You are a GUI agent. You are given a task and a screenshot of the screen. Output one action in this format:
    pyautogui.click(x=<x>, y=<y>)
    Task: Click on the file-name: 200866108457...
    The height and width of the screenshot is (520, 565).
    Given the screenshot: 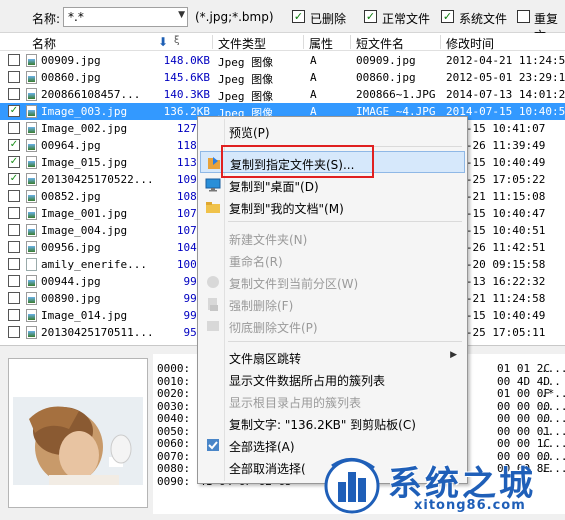 What is the action you would take?
    pyautogui.click(x=91, y=94)
    